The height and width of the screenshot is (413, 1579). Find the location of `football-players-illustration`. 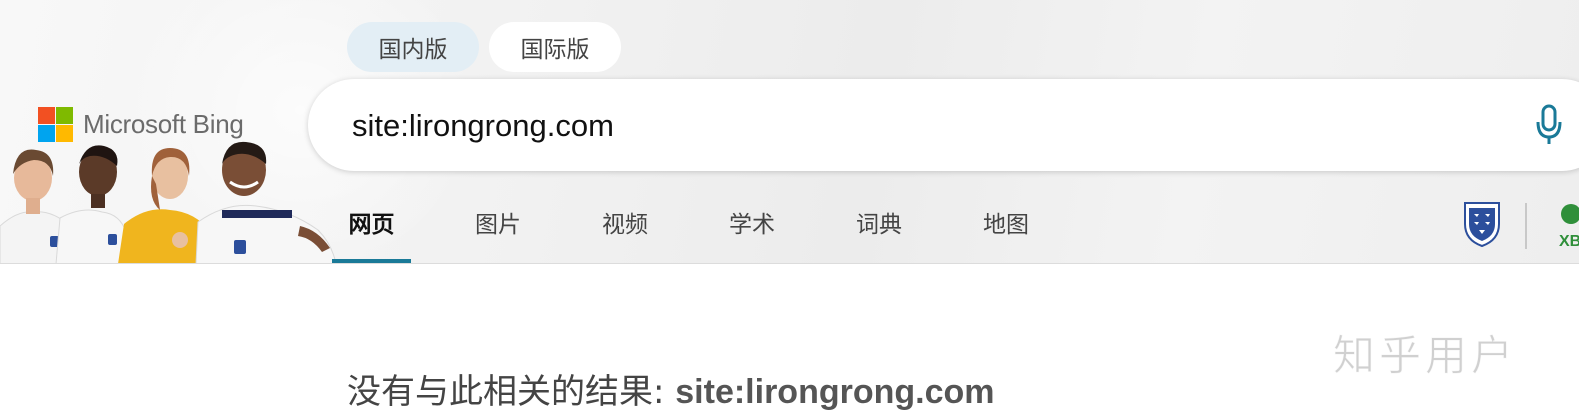

football-players-illustration is located at coordinates (168, 202).